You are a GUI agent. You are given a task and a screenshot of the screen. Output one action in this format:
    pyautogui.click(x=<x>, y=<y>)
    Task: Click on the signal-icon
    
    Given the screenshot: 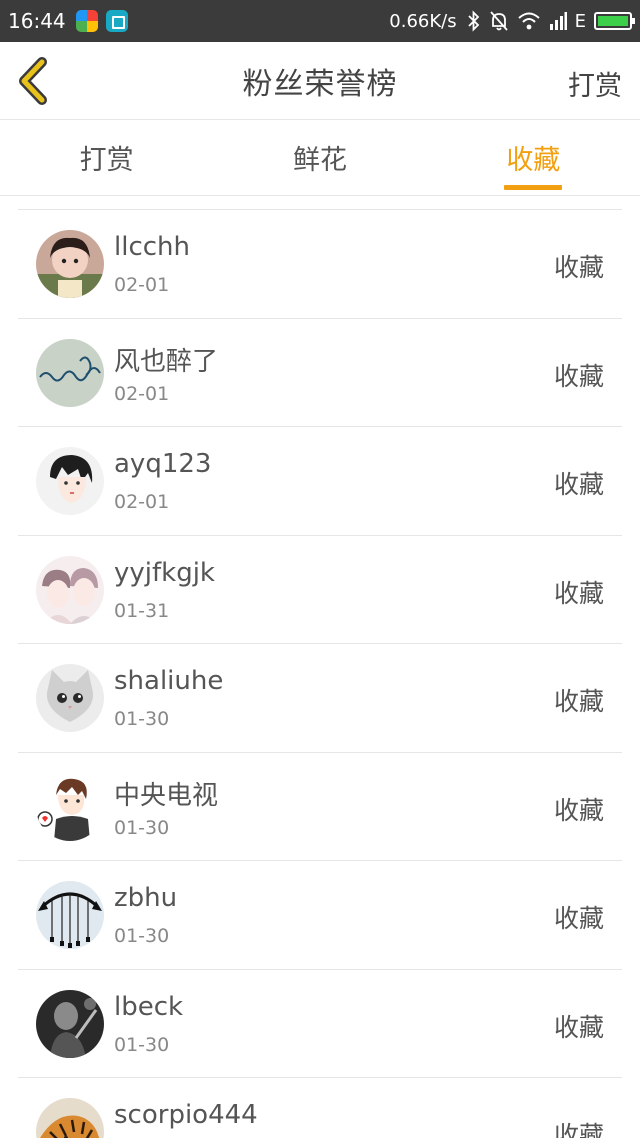 What is the action you would take?
    pyautogui.click(x=558, y=21)
    